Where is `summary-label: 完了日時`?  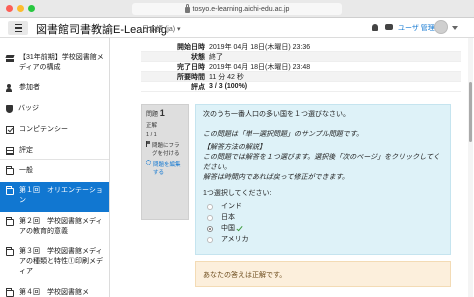
summary-label: 完了日時 is located at coordinates (191, 67).